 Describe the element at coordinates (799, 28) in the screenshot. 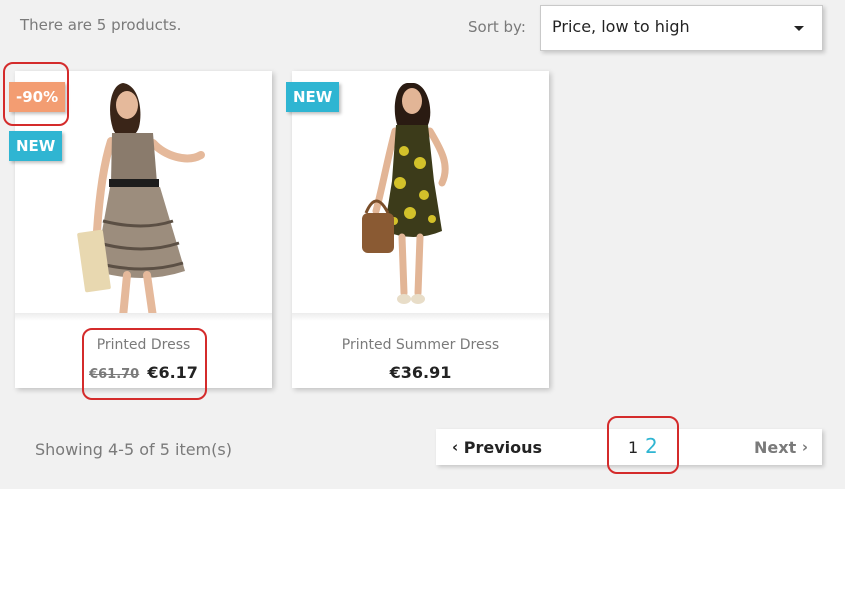

I see `caret-down-icon` at that location.